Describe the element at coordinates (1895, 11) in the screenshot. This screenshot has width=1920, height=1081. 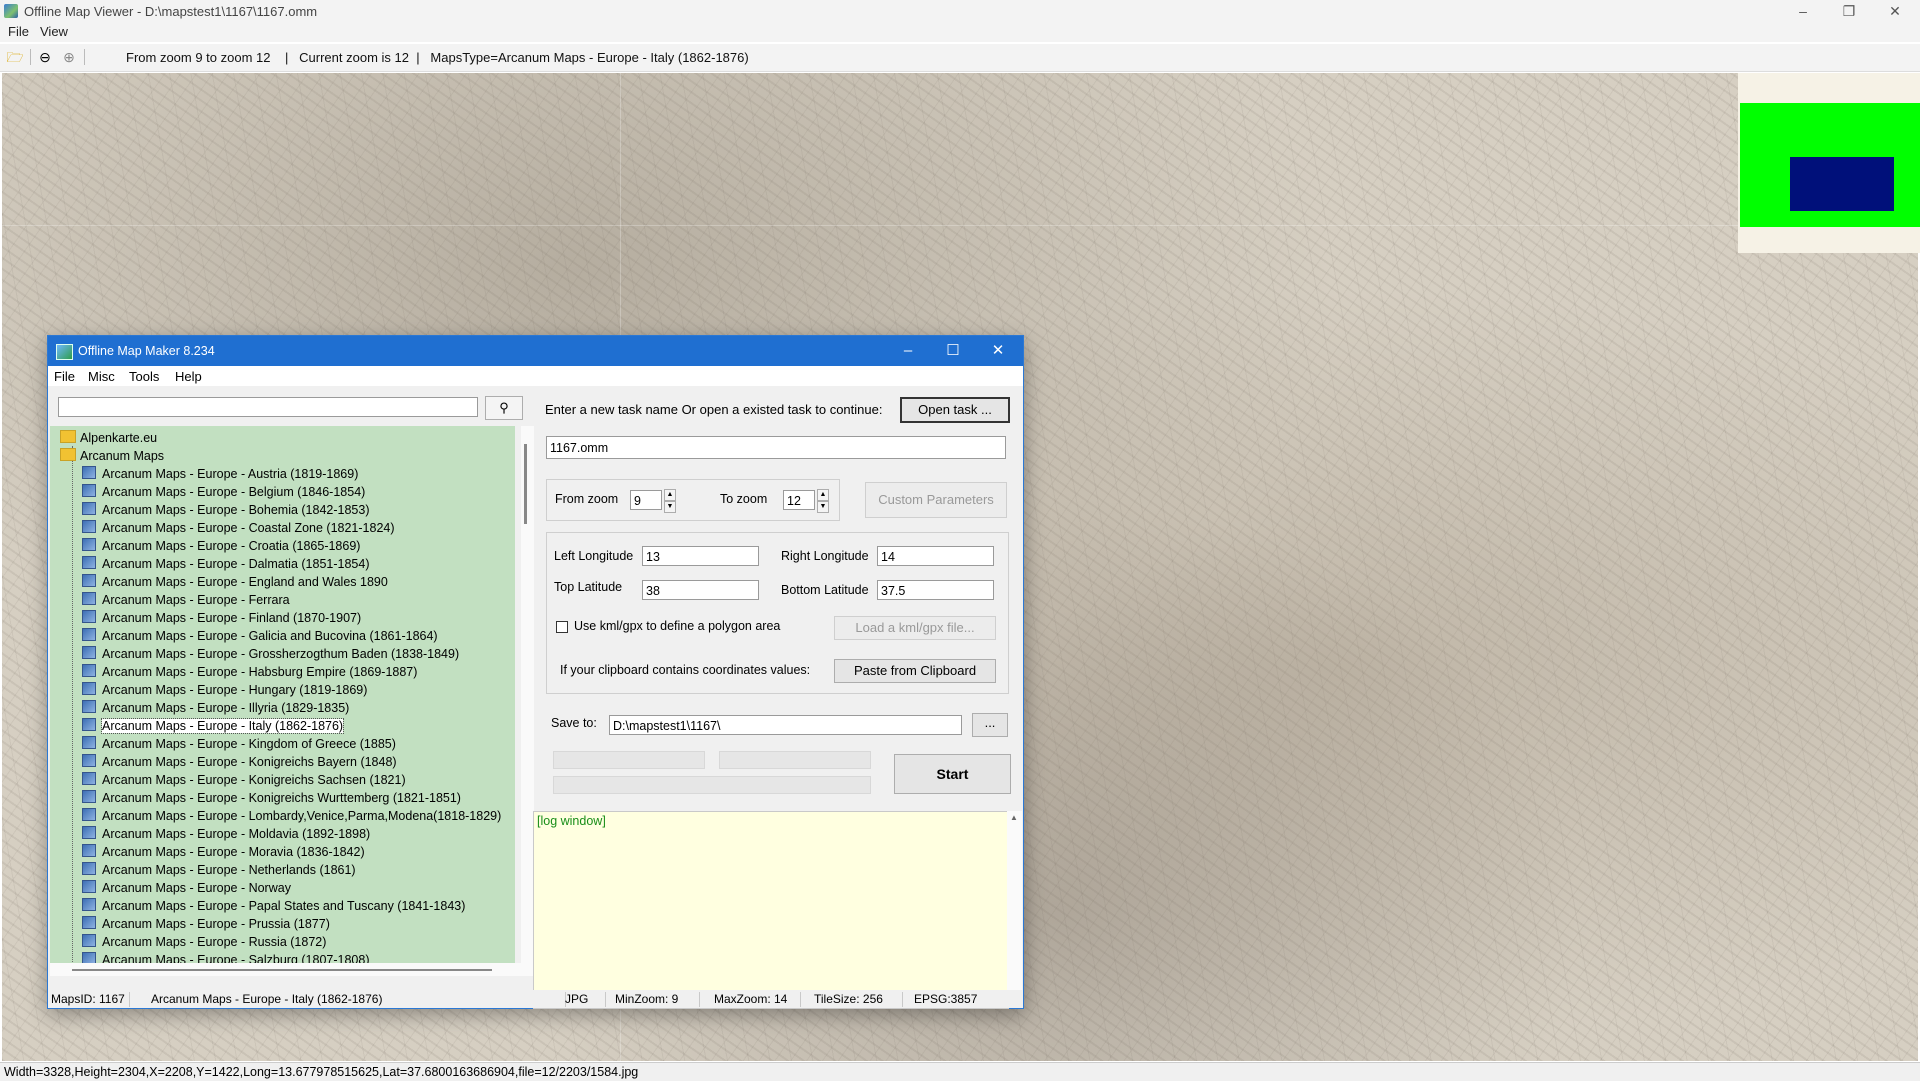
I see `close-button: ✕` at that location.